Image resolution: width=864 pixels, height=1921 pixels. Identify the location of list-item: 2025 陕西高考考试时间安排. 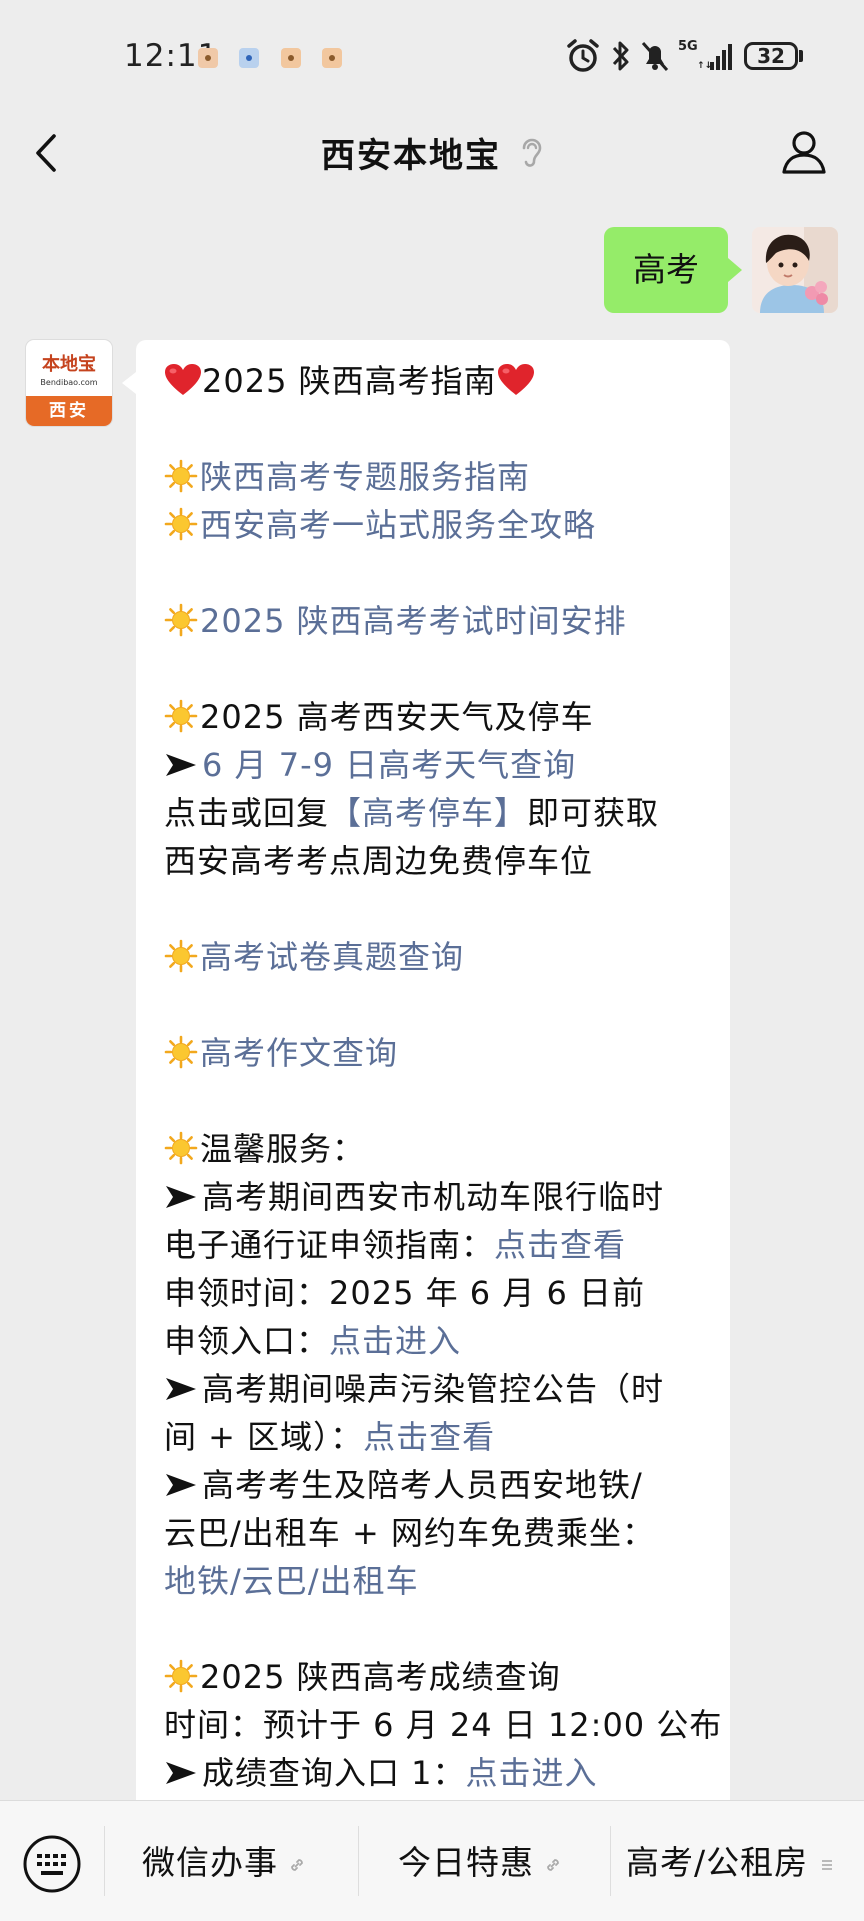
(442, 621).